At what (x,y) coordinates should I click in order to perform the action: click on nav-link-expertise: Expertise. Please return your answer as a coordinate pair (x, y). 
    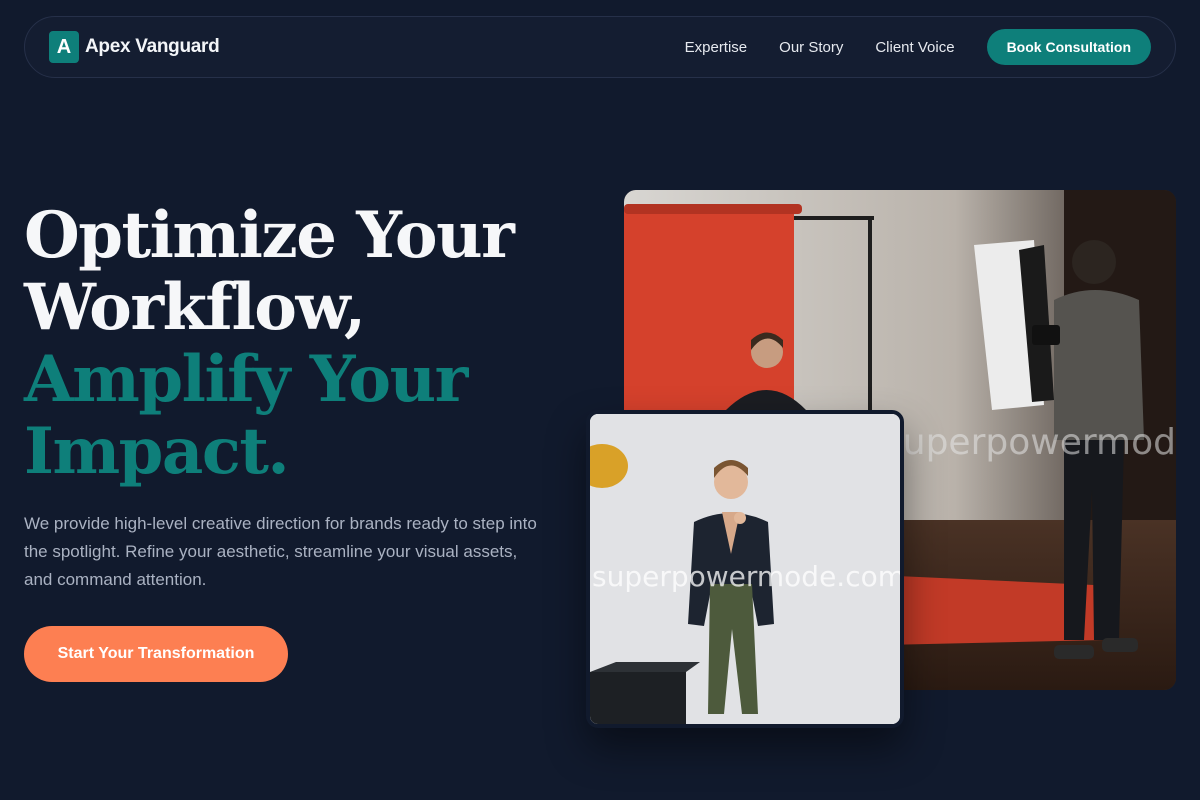
    Looking at the image, I should click on (716, 47).